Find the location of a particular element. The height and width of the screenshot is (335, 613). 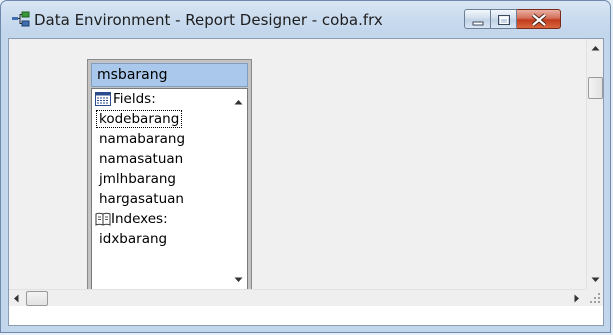

vertical-scroll-thumb is located at coordinates (595, 88).